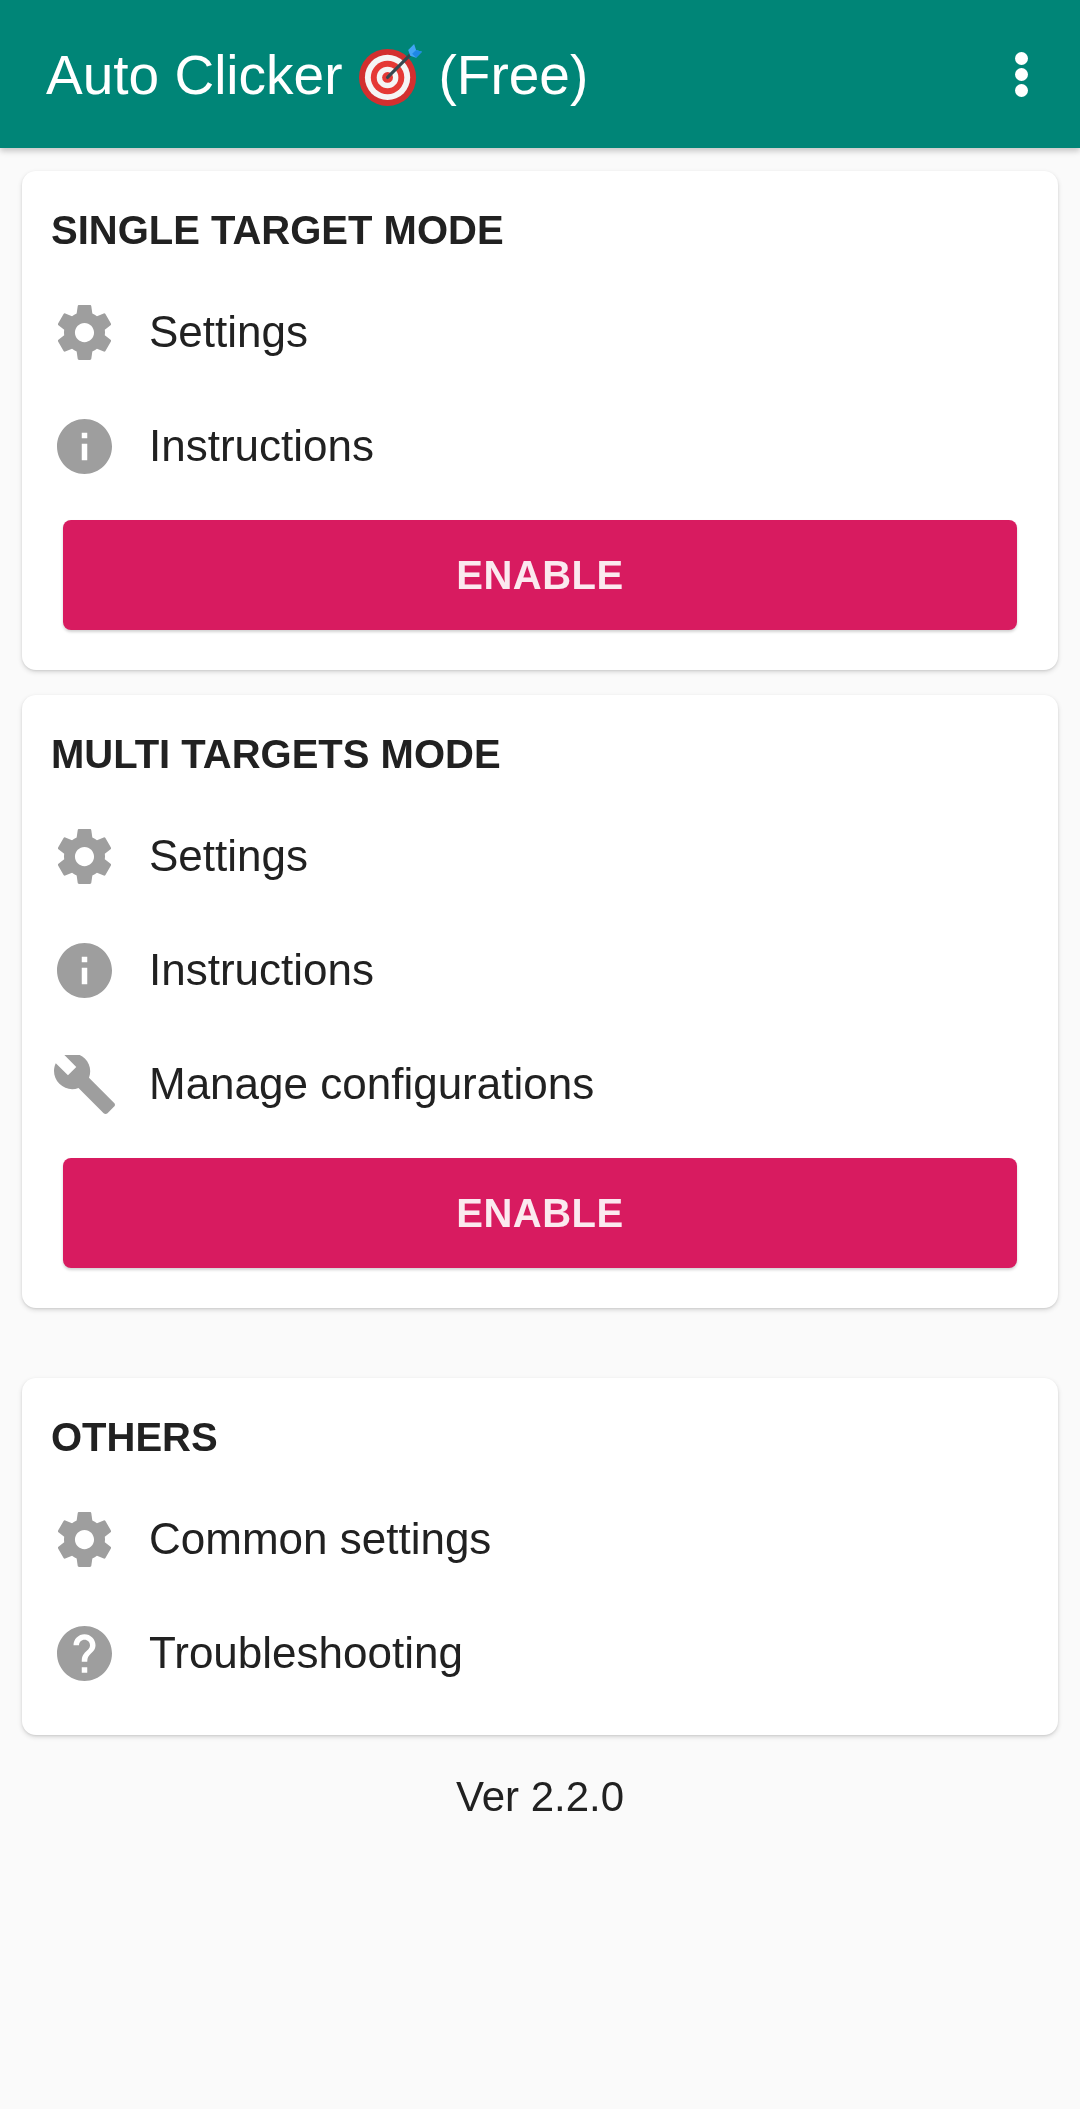 The height and width of the screenshot is (2109, 1080). I want to click on version-label: Ver 2.2.0, so click(540, 1797).